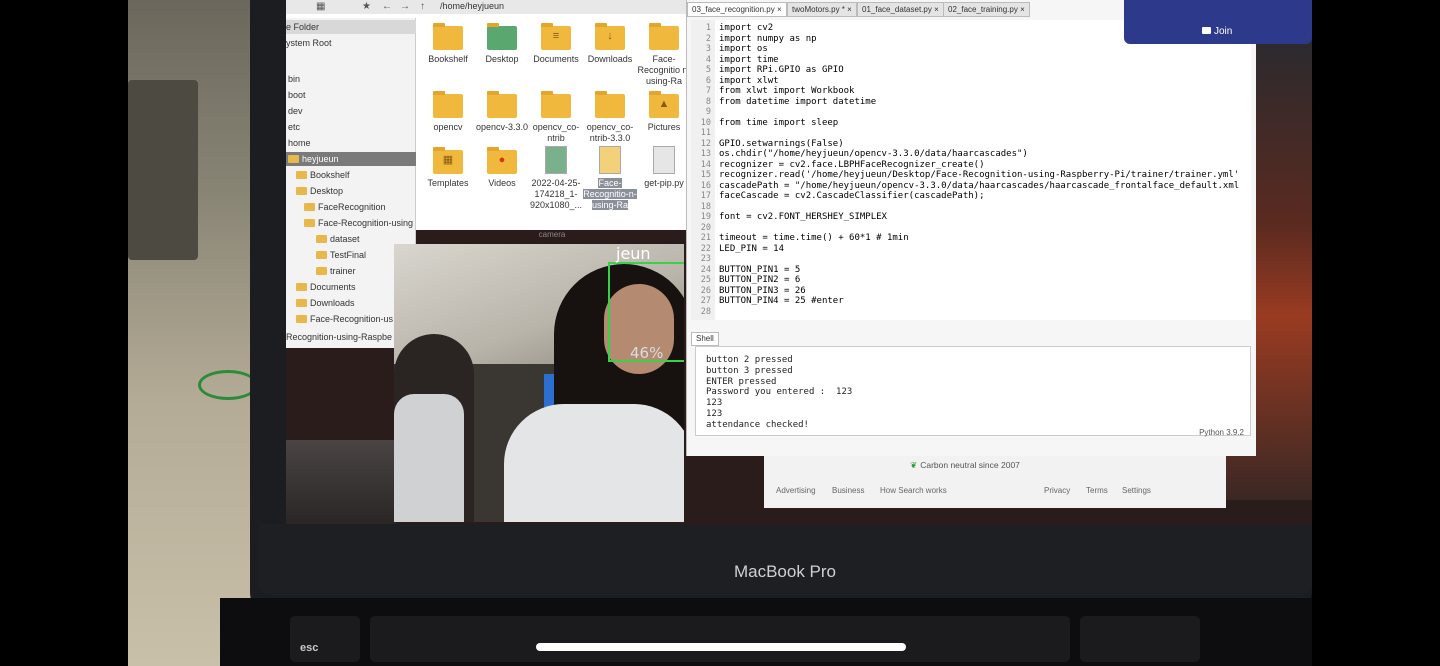 Image resolution: width=1440 pixels, height=666 pixels. I want to click on line-number: 11, so click(705, 133).